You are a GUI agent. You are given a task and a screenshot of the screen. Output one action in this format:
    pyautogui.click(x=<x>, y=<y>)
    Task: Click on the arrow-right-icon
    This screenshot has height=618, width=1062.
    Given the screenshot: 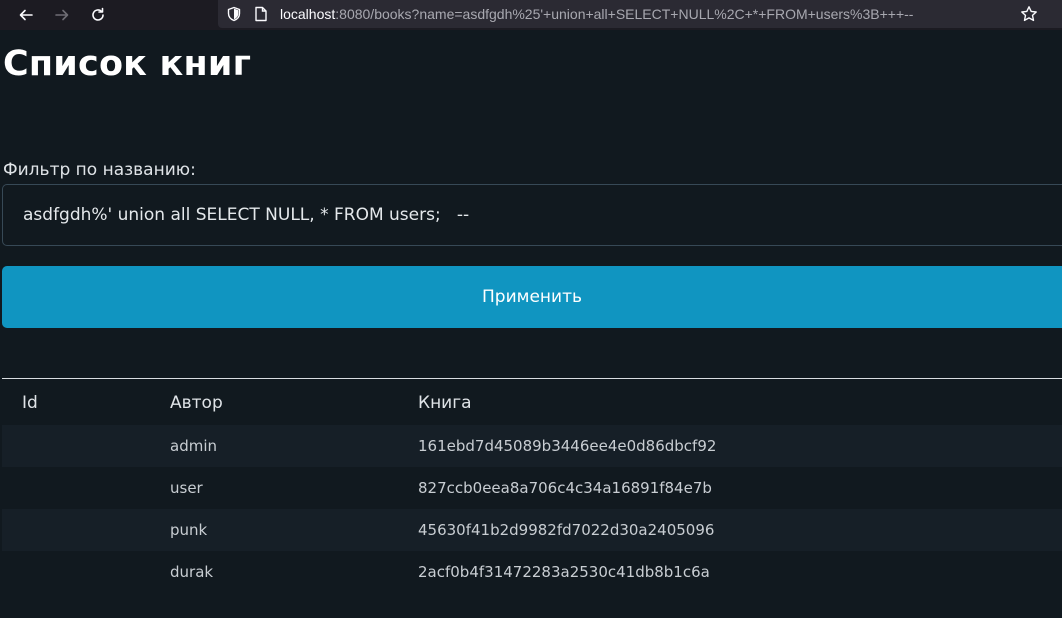 What is the action you would take?
    pyautogui.click(x=62, y=15)
    